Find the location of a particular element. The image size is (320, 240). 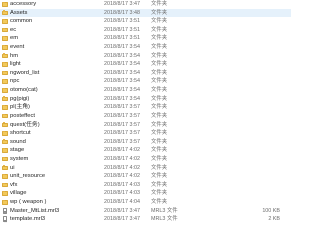

file-name: ec is located at coordinates (13, 29).